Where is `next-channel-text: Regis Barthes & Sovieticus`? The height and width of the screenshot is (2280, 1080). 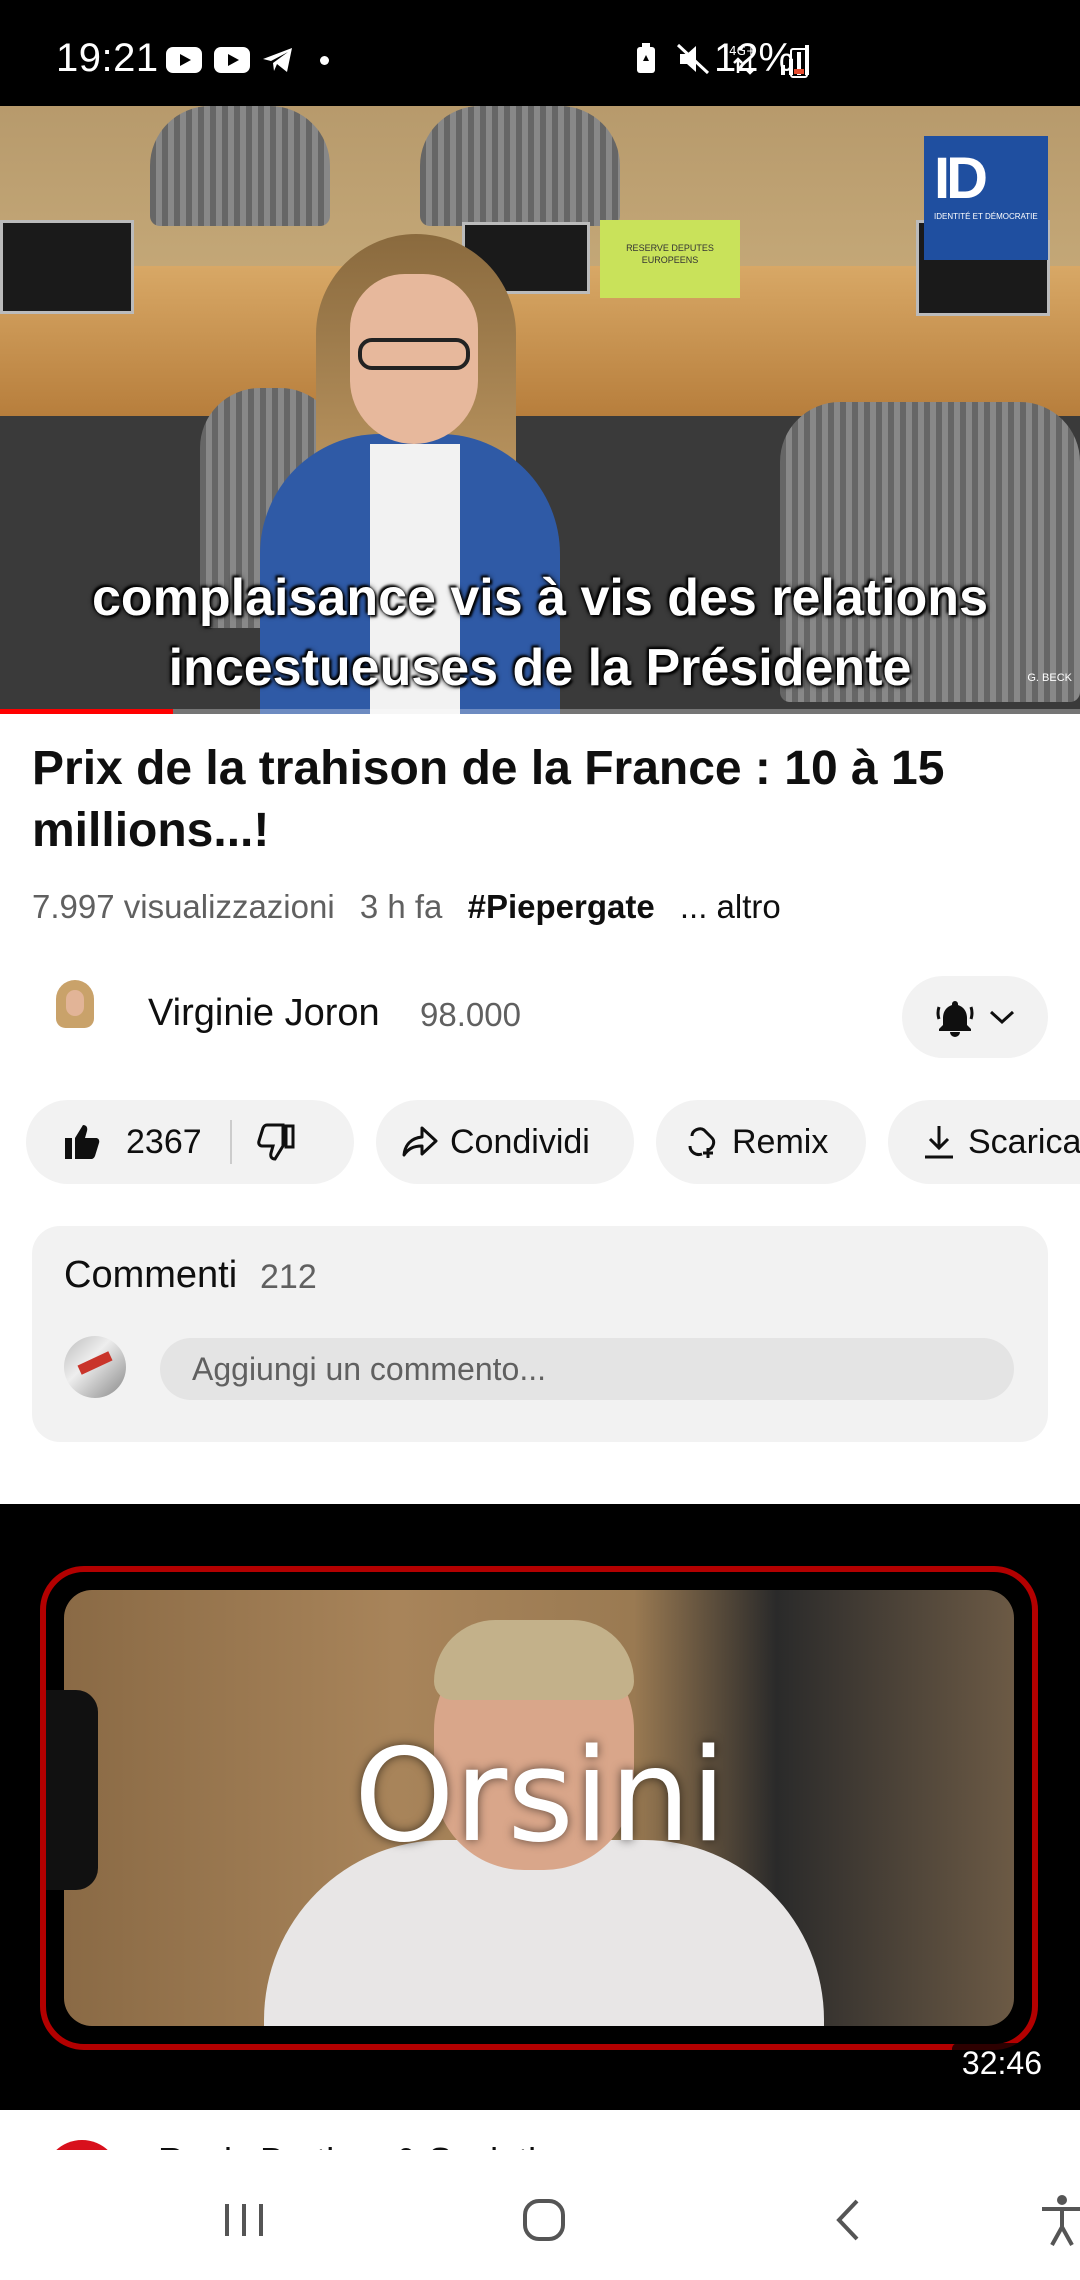
next-channel-text: Regis Barthes & Sovieticus is located at coordinates (375, 2145).